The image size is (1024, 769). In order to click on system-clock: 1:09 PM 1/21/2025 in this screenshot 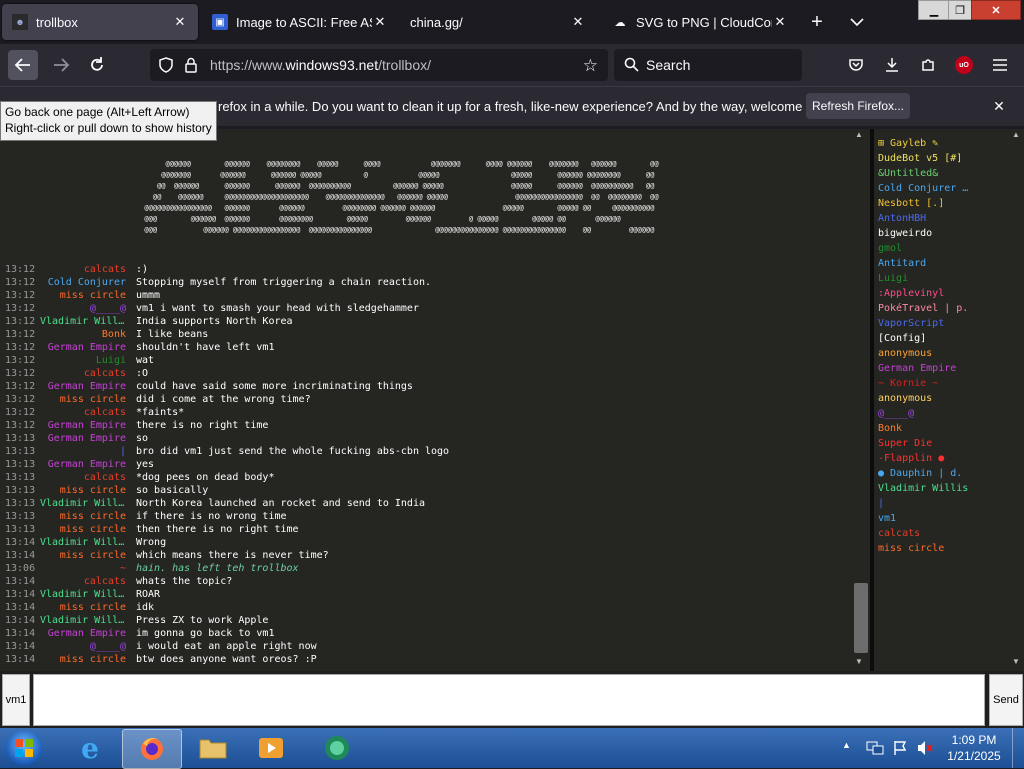, I will do `click(974, 748)`.